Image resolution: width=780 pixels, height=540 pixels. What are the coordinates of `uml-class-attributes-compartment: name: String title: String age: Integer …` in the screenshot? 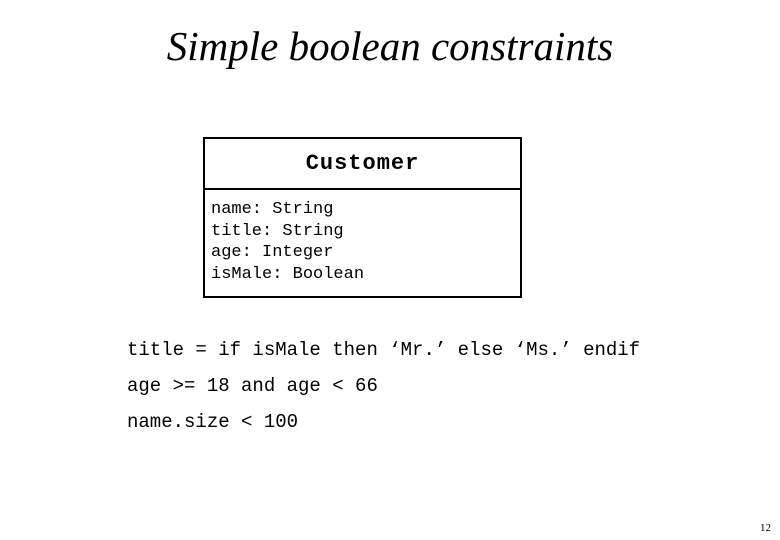 It's located at (362, 243).